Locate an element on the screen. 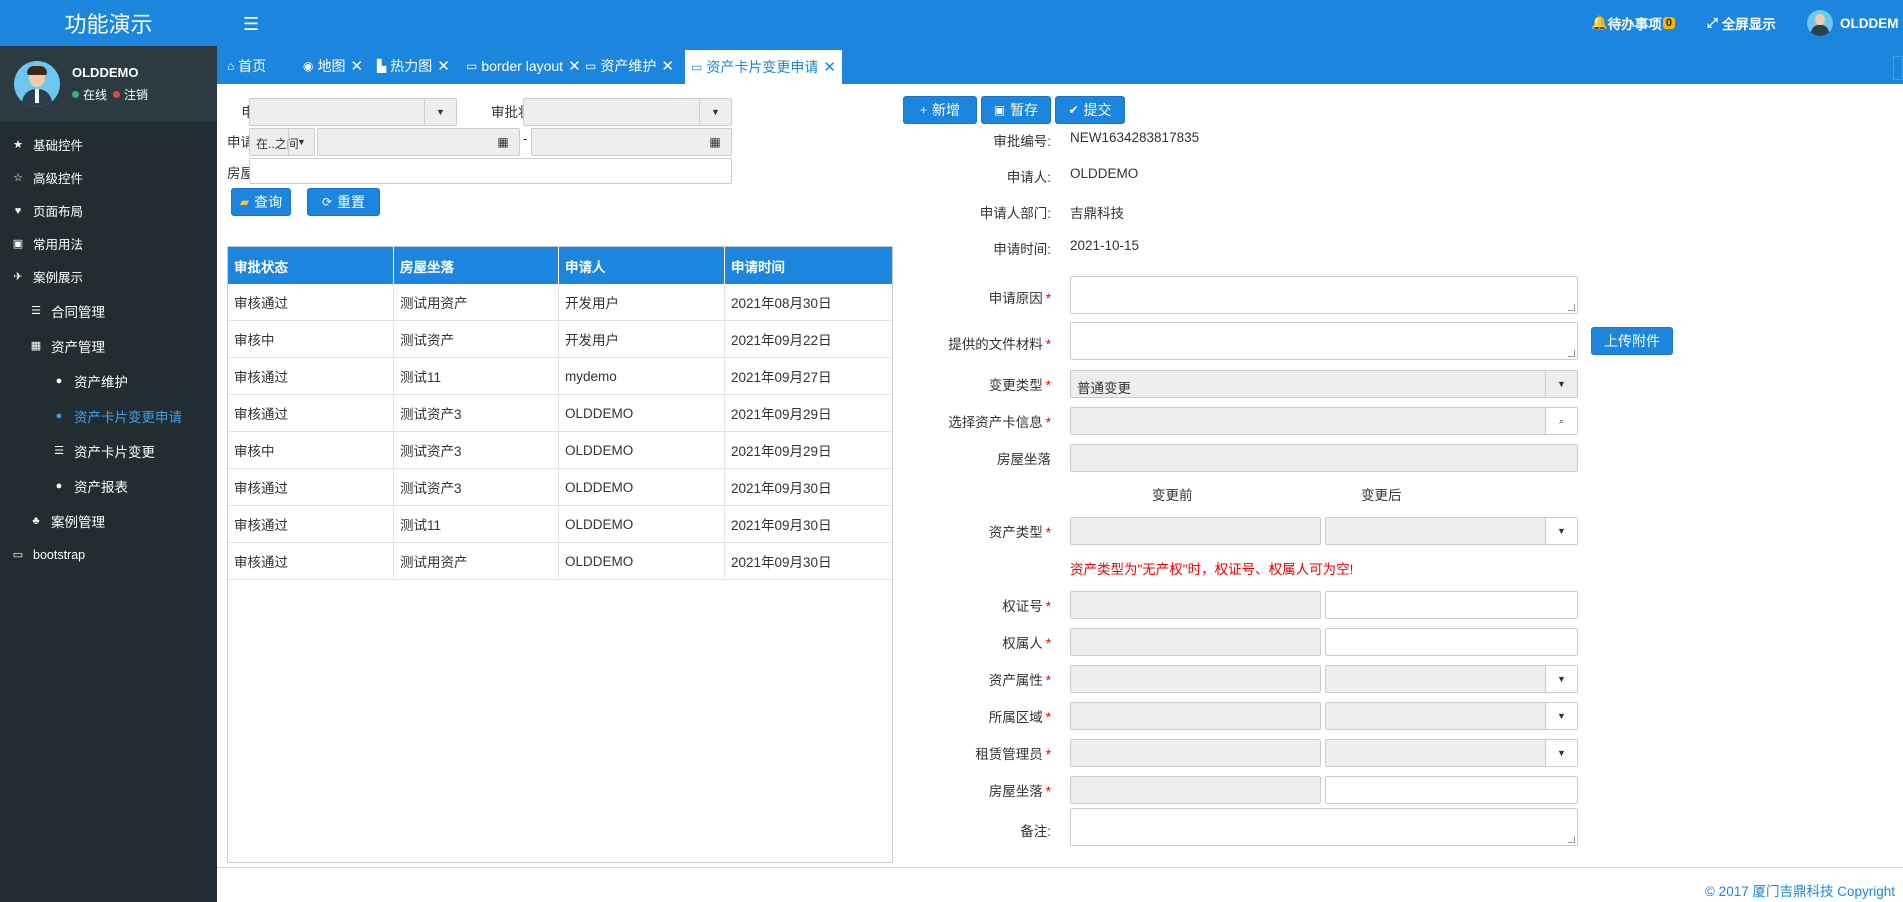  tab-heatmap: ▙ 热力图 ✕ is located at coordinates (413, 66).